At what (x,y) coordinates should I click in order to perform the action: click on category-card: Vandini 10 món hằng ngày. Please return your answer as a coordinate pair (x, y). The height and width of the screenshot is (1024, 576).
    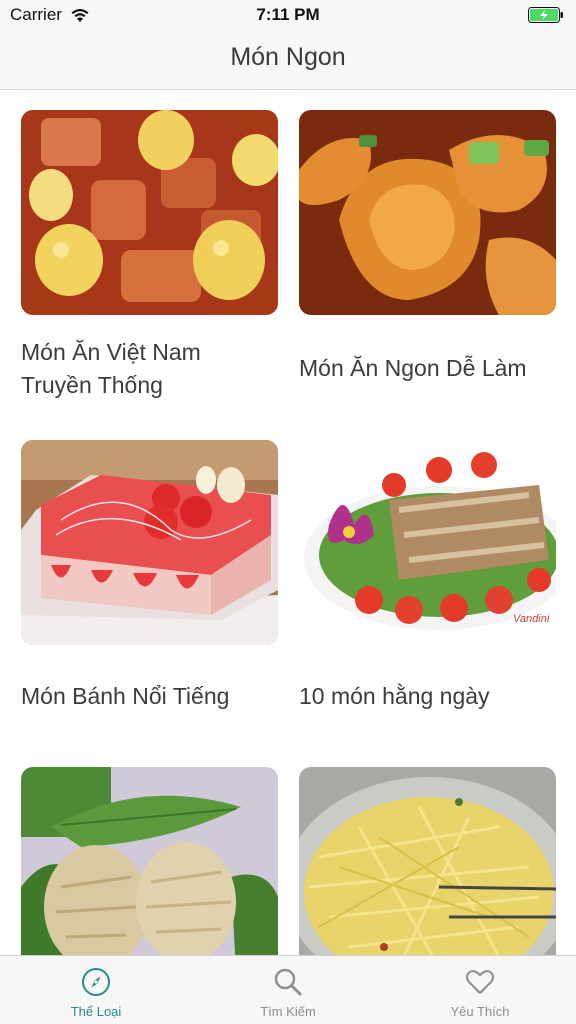
    Looking at the image, I should click on (427, 574).